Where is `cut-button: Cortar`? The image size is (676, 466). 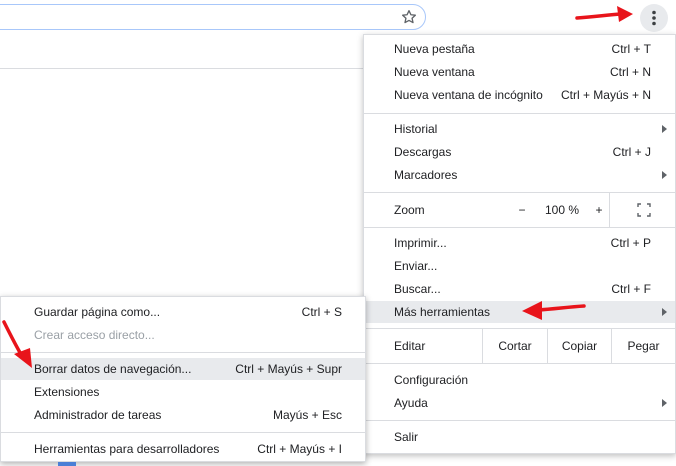 cut-button: Cortar is located at coordinates (514, 346).